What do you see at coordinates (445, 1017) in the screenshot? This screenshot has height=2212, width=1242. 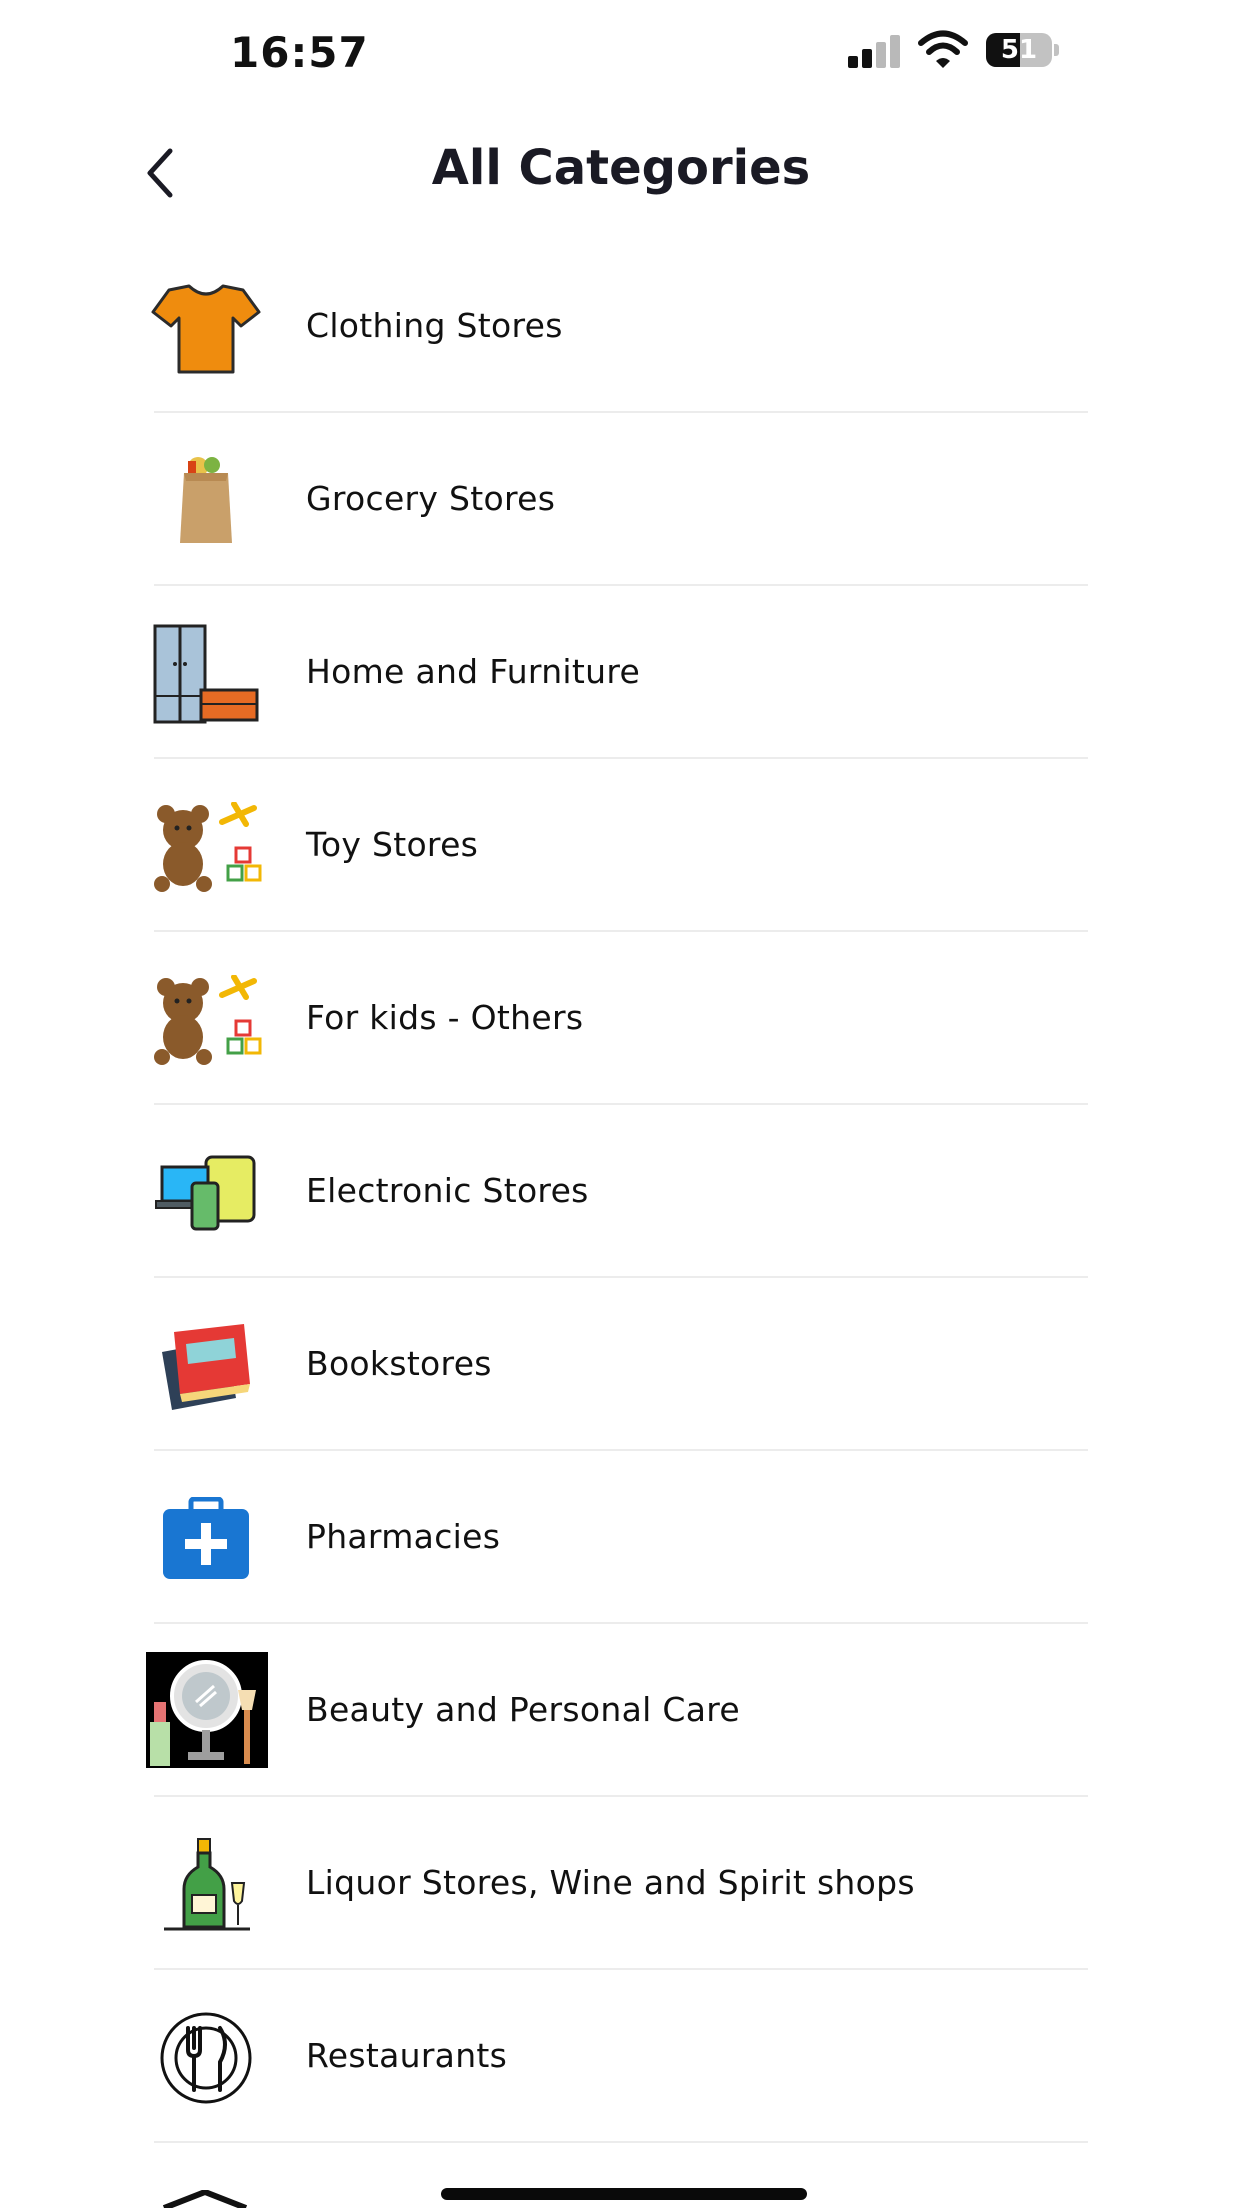 I see `category-label: For kids - Others` at bounding box center [445, 1017].